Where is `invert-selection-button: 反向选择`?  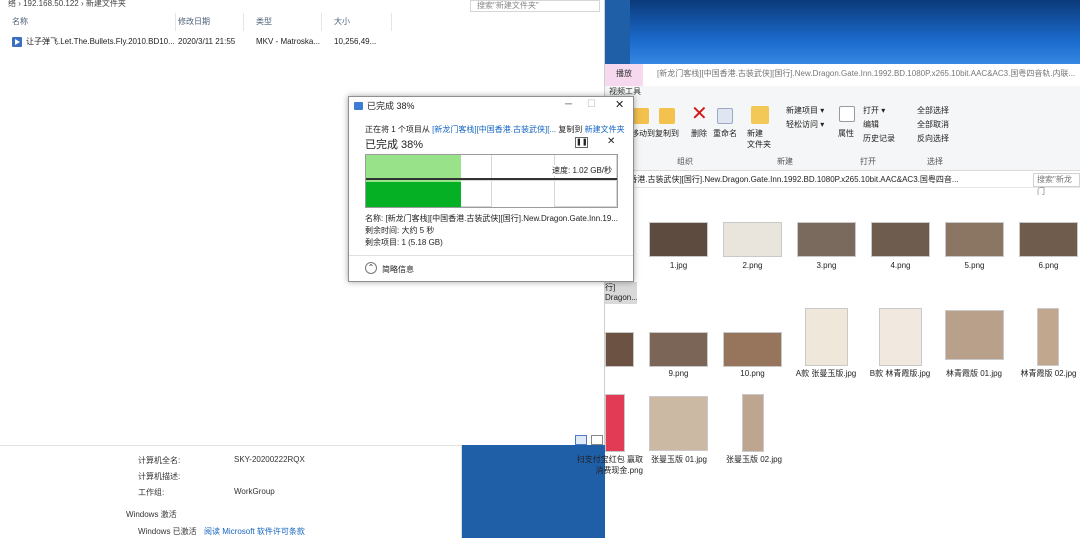
invert-selection-button: 反向选择 is located at coordinates (933, 138).